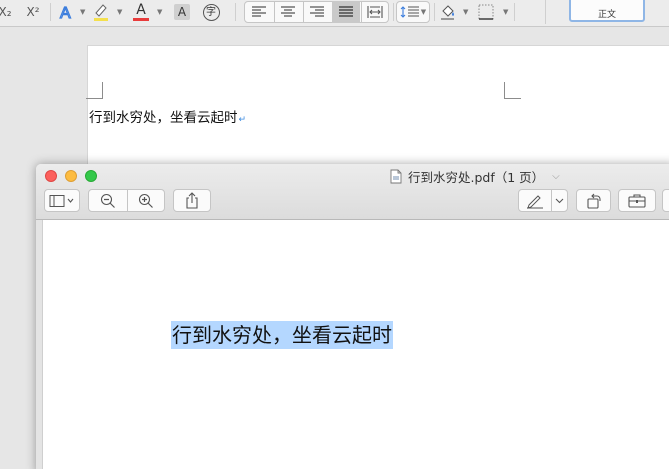  I want to click on font-color-button: A, so click(141, 12).